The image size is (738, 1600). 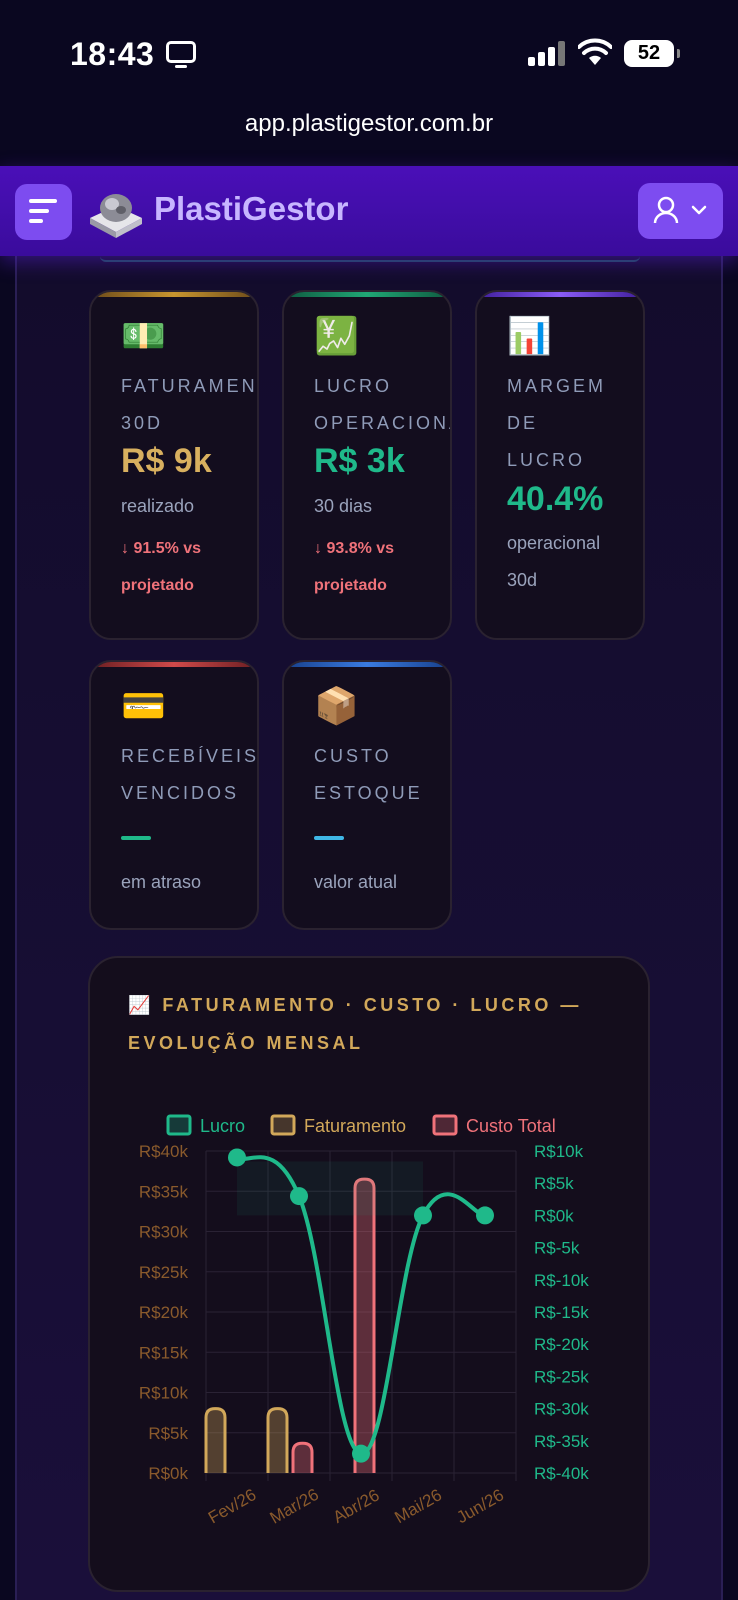 What do you see at coordinates (43, 212) in the screenshot?
I see `menu-button` at bounding box center [43, 212].